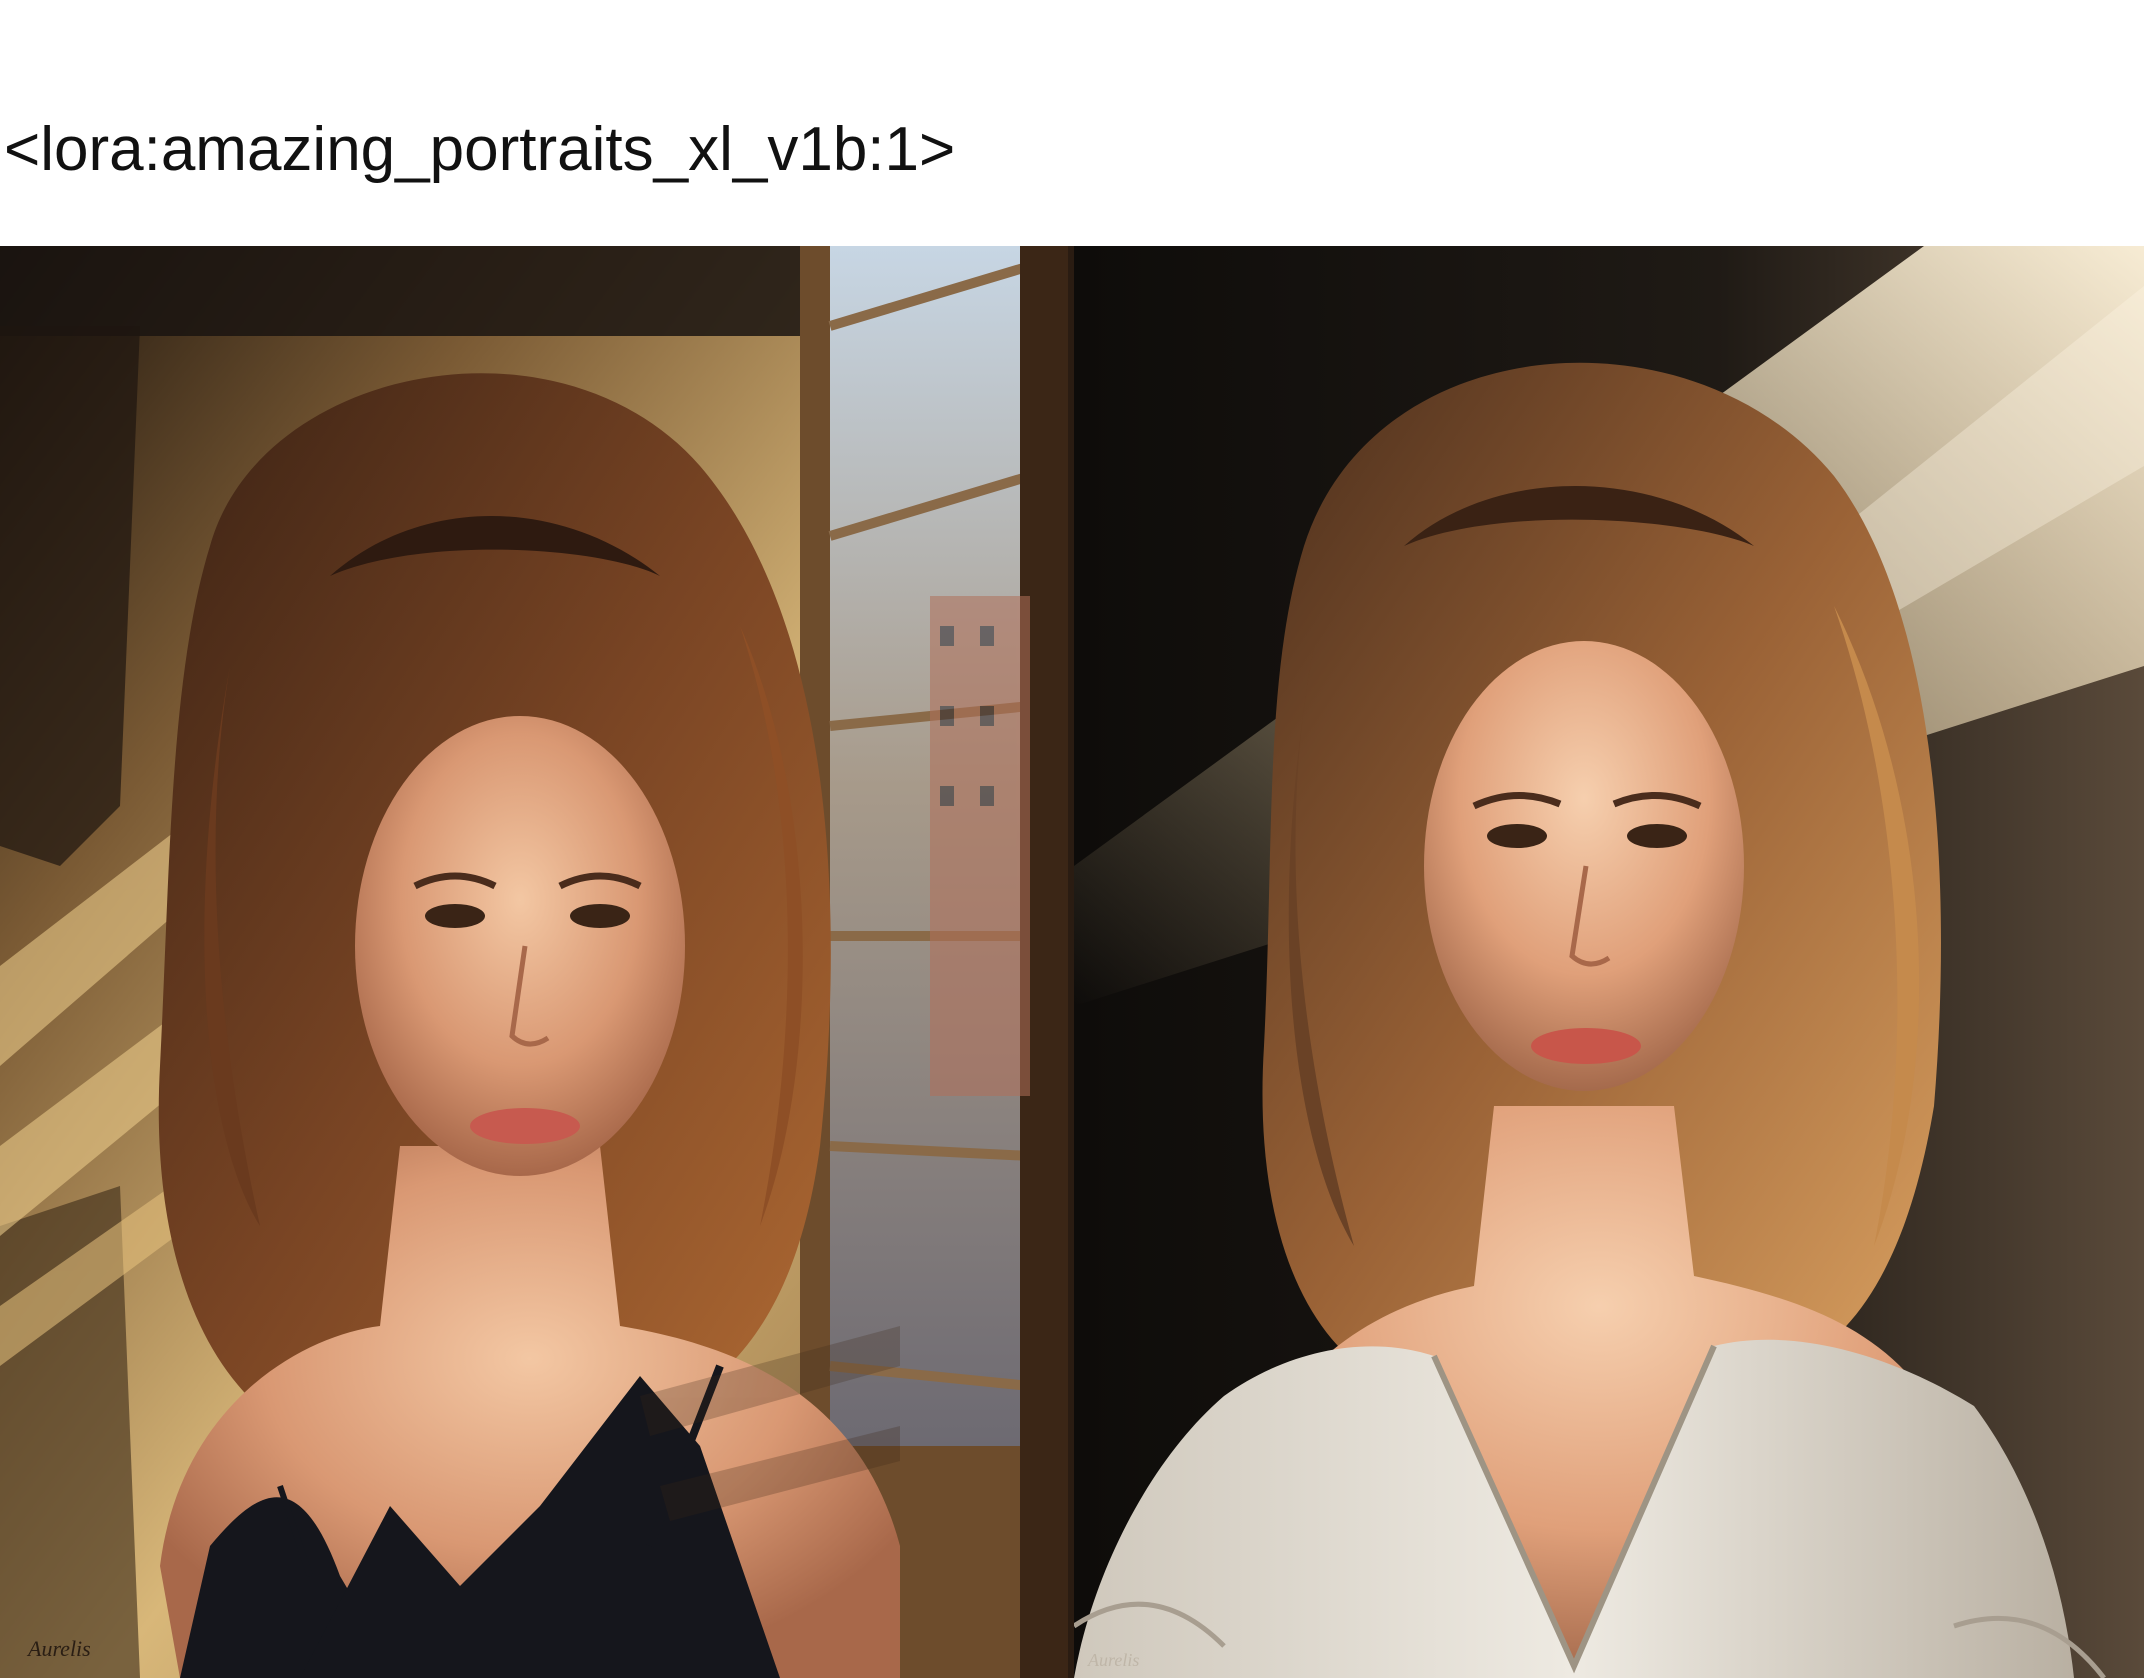 This screenshot has width=2144, height=1678. I want to click on caption-text: <lora:amazing_portraits_xl_v1b:1>, so click(480, 149).